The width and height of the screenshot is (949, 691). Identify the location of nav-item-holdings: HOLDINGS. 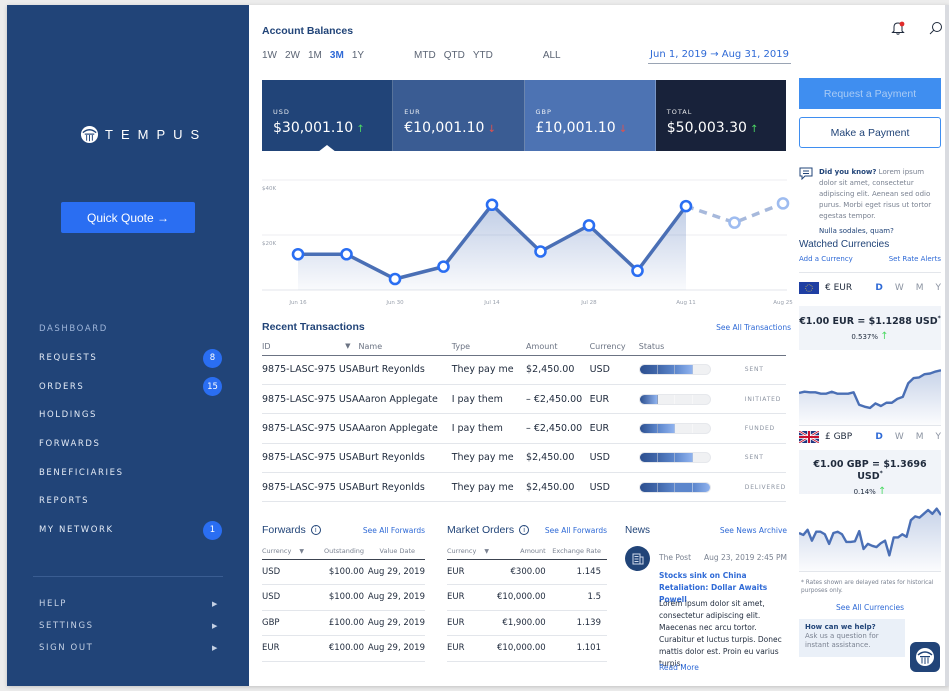
(129, 415).